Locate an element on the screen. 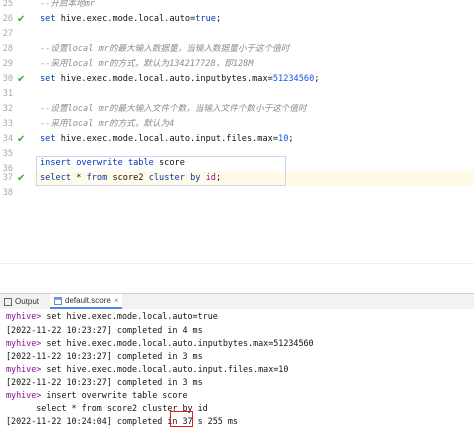 Image resolution: width=474 pixels, height=435 pixels. tab-default-score-label: default.score is located at coordinates (88, 300).